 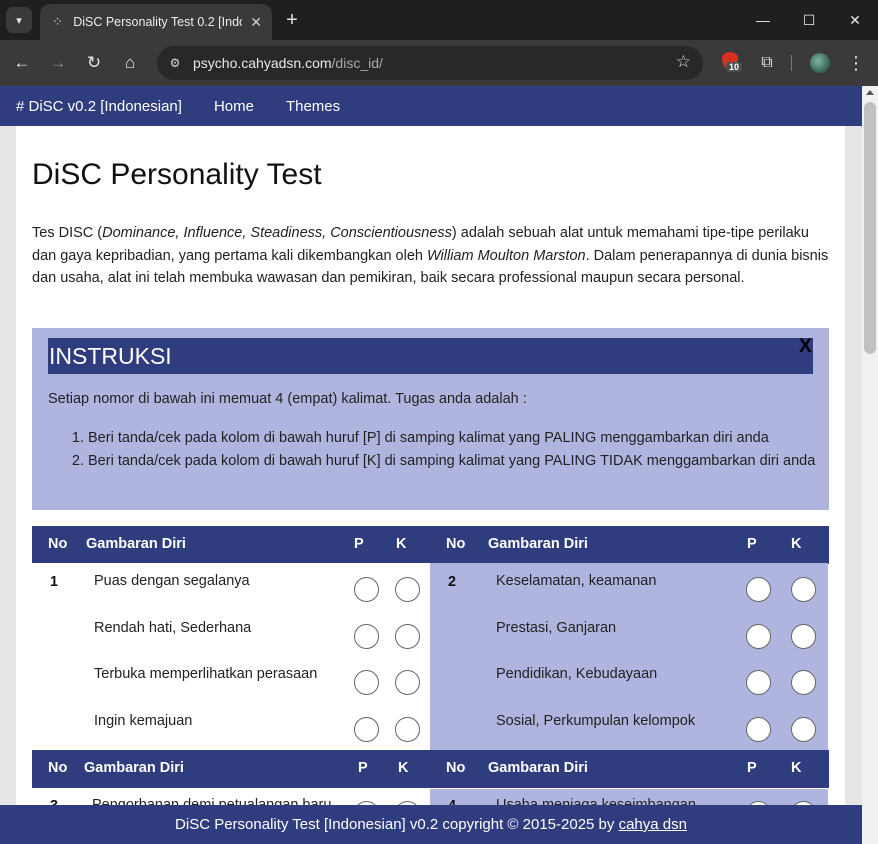 What do you see at coordinates (430, 63) in the screenshot?
I see `address-bar: ⚙ psycho.cahyadsn.com/disc_id/ ☆` at bounding box center [430, 63].